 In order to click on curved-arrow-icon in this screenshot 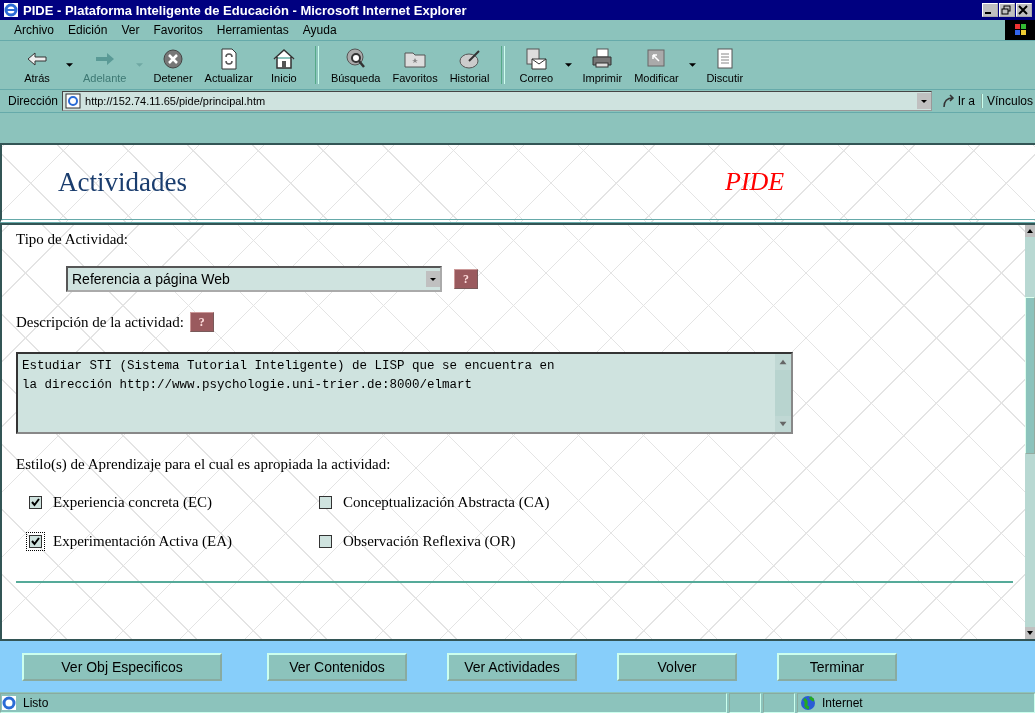, I will do `click(948, 101)`.